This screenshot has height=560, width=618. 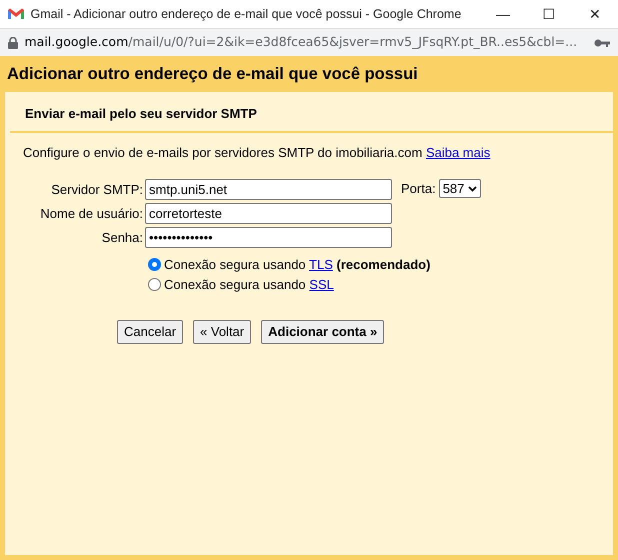 I want to click on maximize-button: ☐, so click(x=549, y=14).